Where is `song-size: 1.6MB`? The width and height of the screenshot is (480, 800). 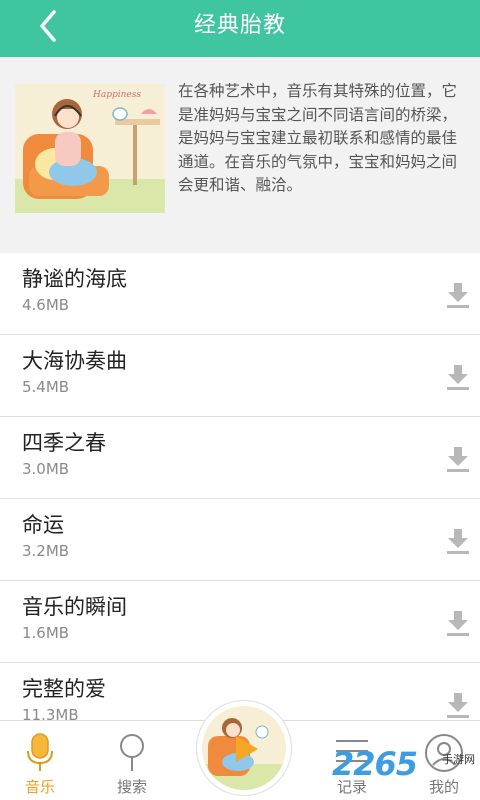
song-size: 1.6MB is located at coordinates (46, 633).